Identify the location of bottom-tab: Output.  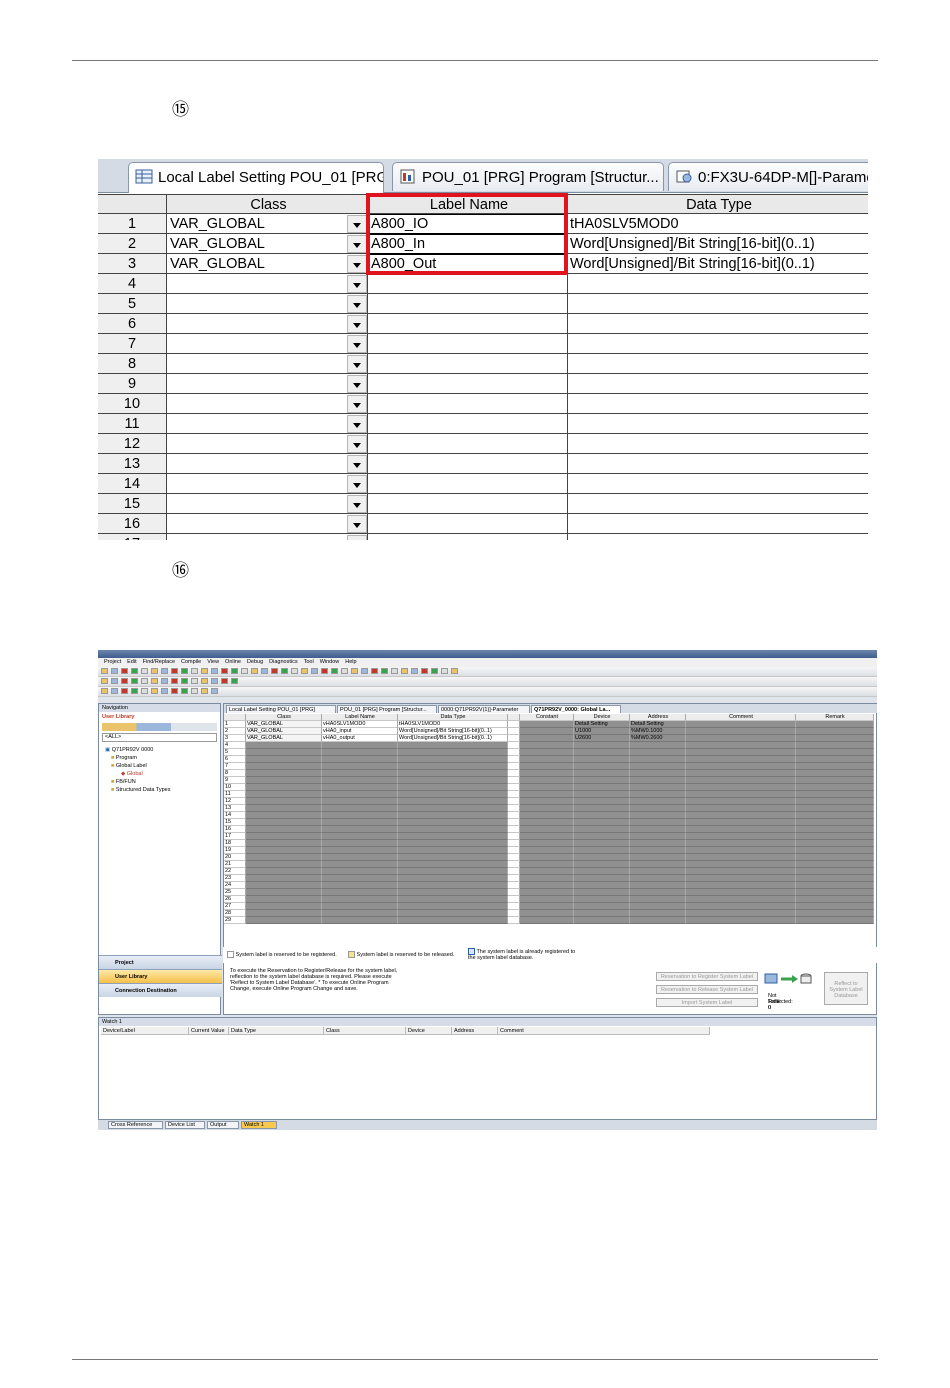
(223, 1125).